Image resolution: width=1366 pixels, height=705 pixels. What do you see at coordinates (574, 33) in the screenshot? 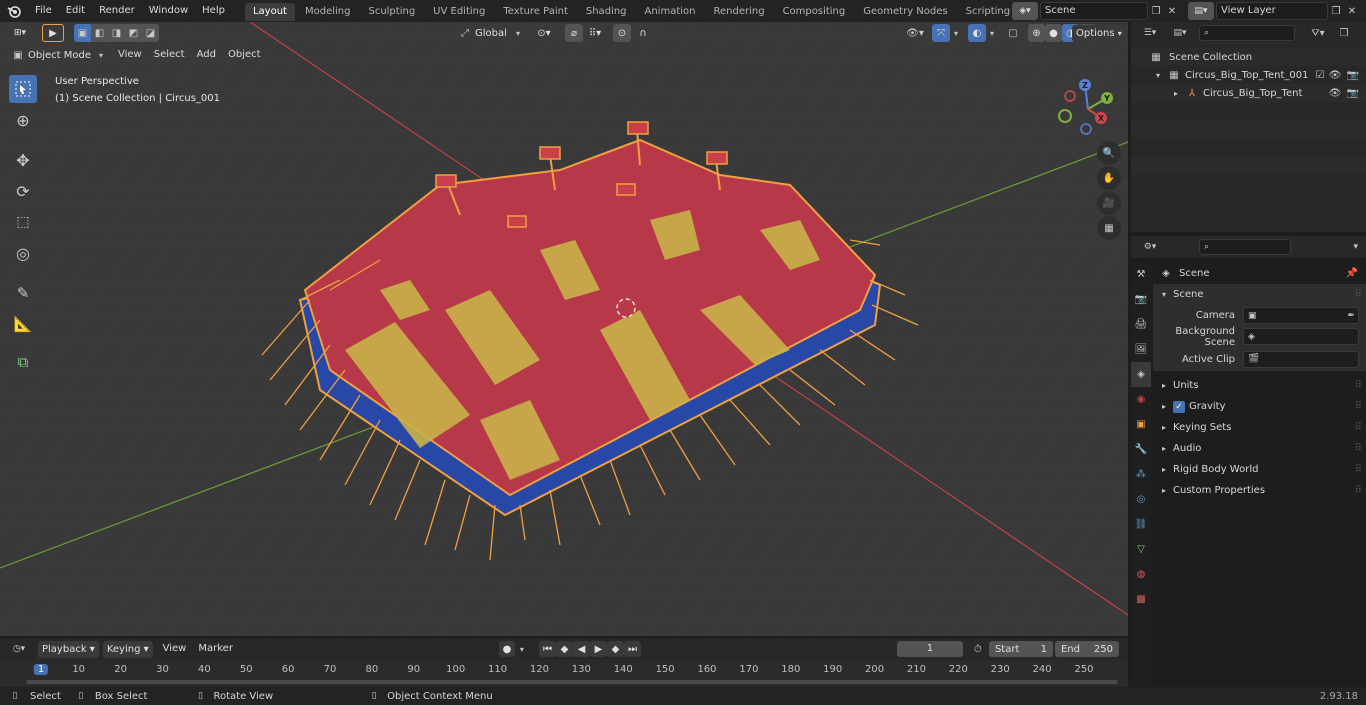
I see `snap-toggle-icon: ⌀` at bounding box center [574, 33].